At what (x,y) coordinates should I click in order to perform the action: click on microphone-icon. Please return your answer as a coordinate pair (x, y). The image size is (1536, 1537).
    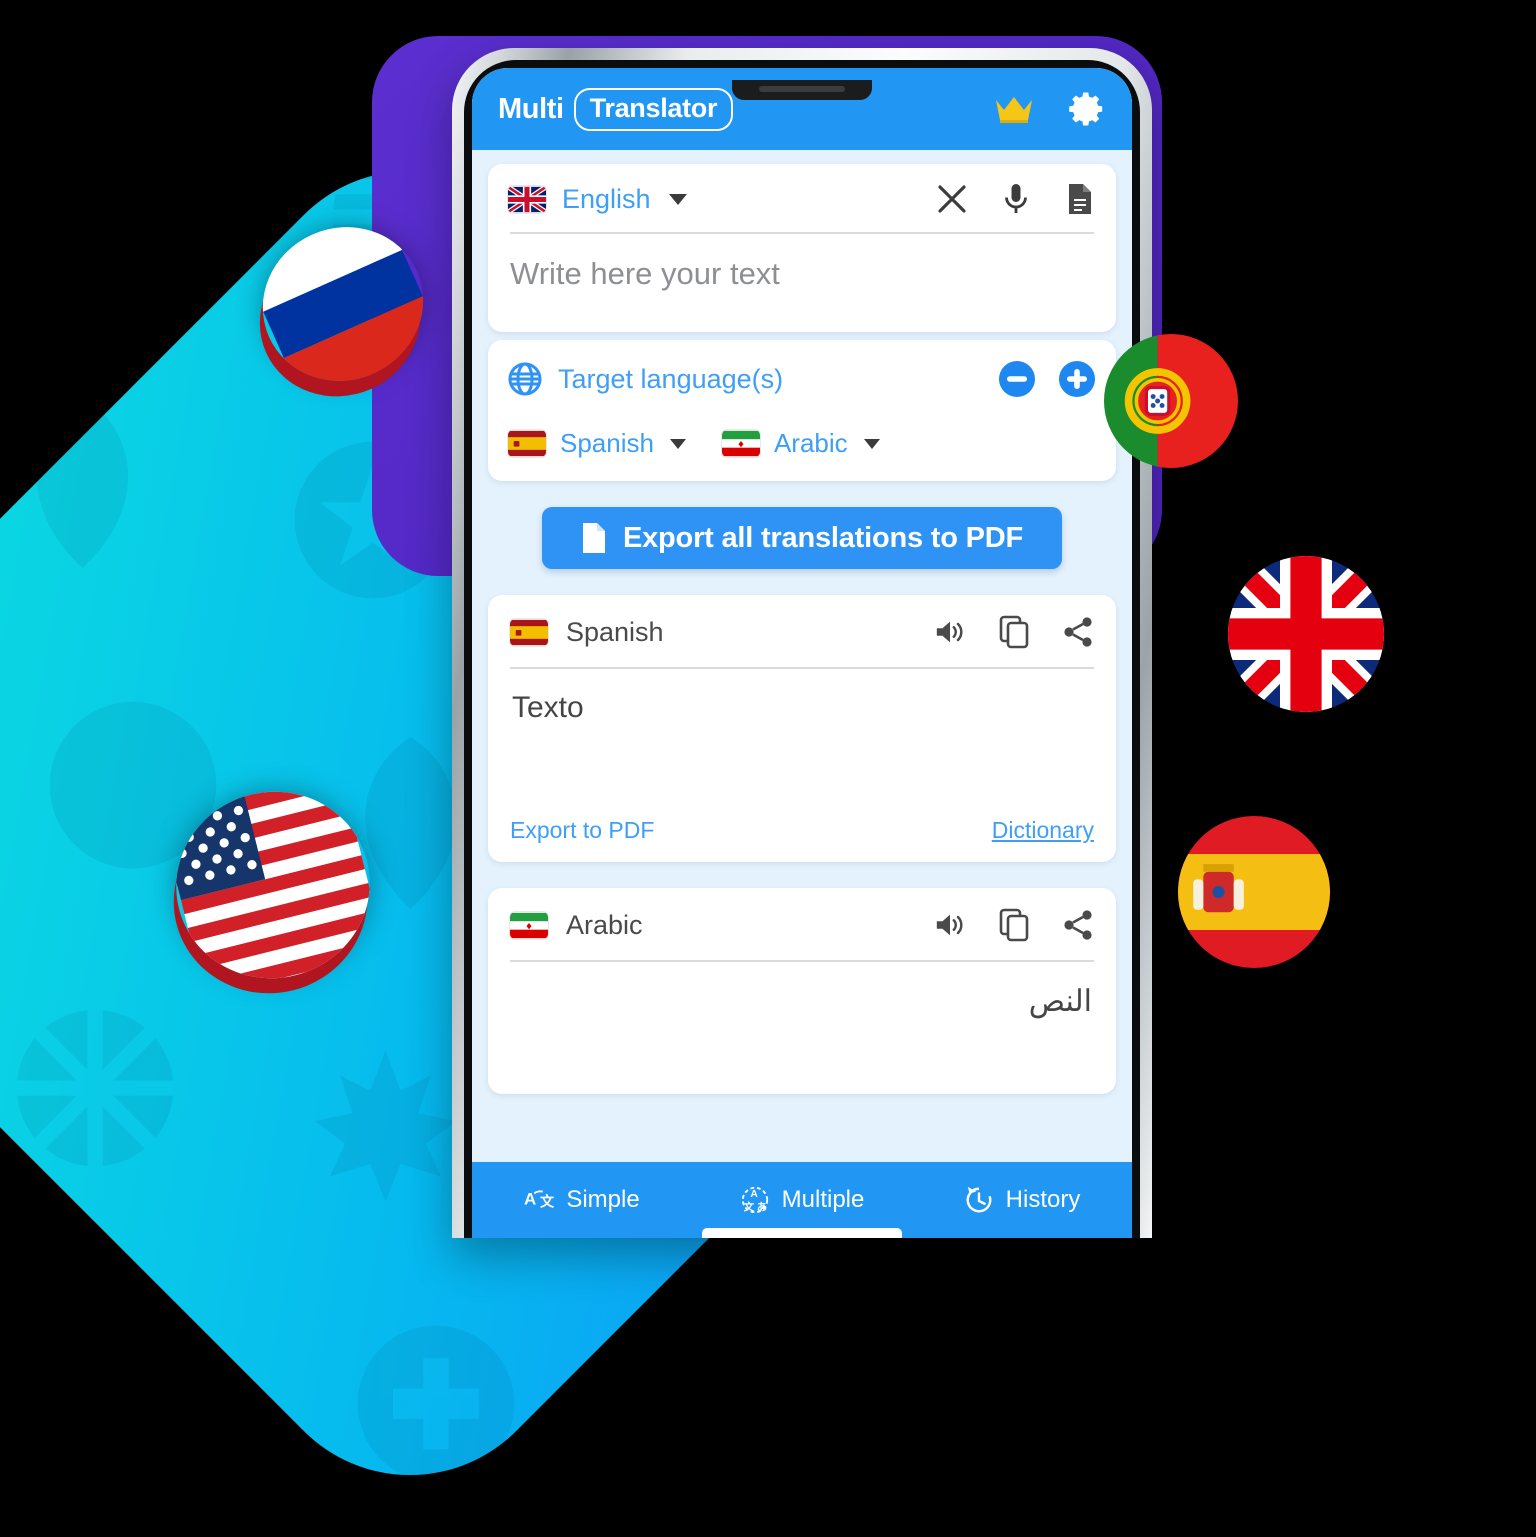
    Looking at the image, I should click on (1016, 199).